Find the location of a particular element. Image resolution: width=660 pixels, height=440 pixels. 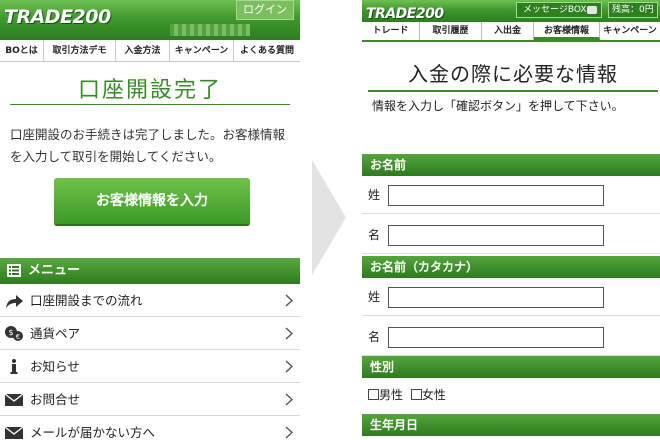

given-name-label: 名 is located at coordinates (374, 235).